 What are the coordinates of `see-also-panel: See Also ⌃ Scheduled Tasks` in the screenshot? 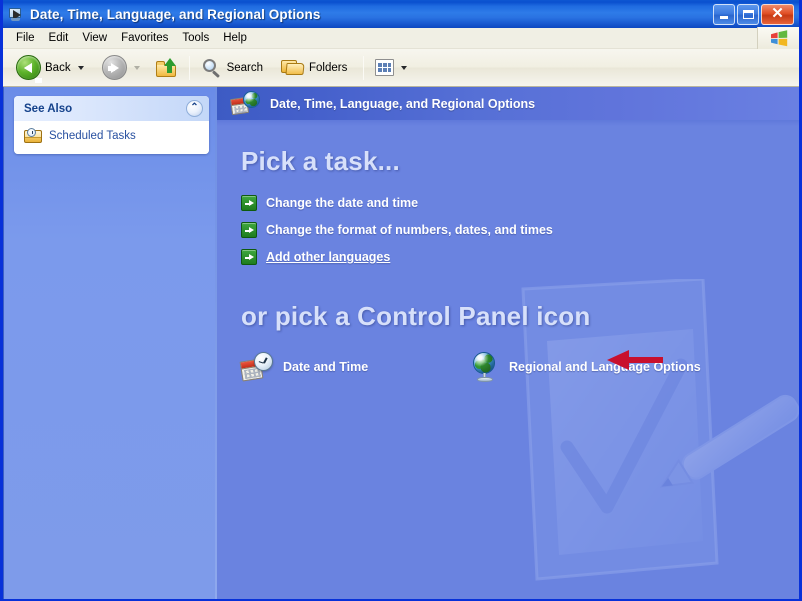 It's located at (111, 125).